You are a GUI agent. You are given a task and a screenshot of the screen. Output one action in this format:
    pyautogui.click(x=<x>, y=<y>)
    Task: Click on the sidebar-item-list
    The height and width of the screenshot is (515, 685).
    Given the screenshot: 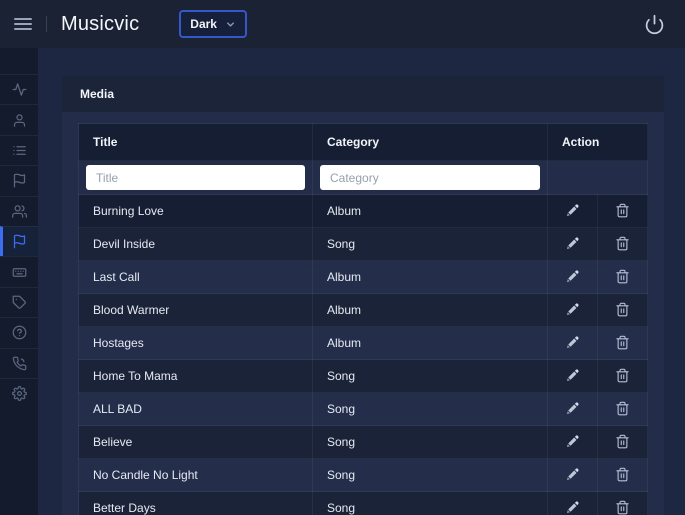 What is the action you would take?
    pyautogui.click(x=19, y=149)
    